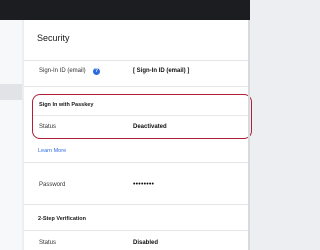  Describe the element at coordinates (146, 243) in the screenshot. I see `two-step-status-value: Disabled` at that location.